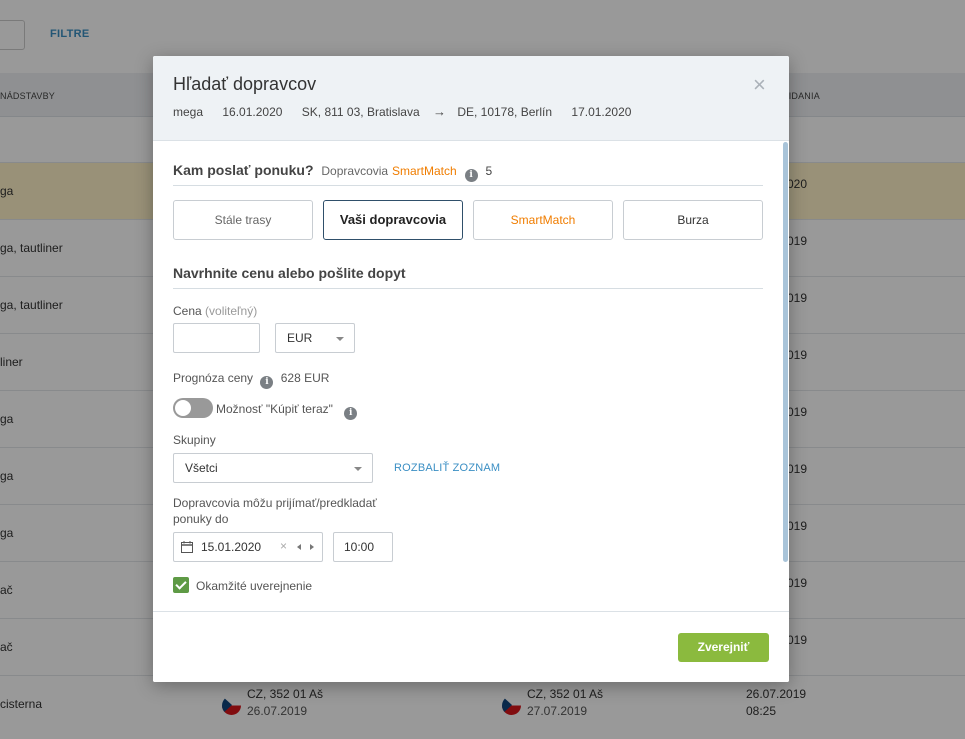  Describe the element at coordinates (187, 547) in the screenshot. I see `calendar-icon` at that location.